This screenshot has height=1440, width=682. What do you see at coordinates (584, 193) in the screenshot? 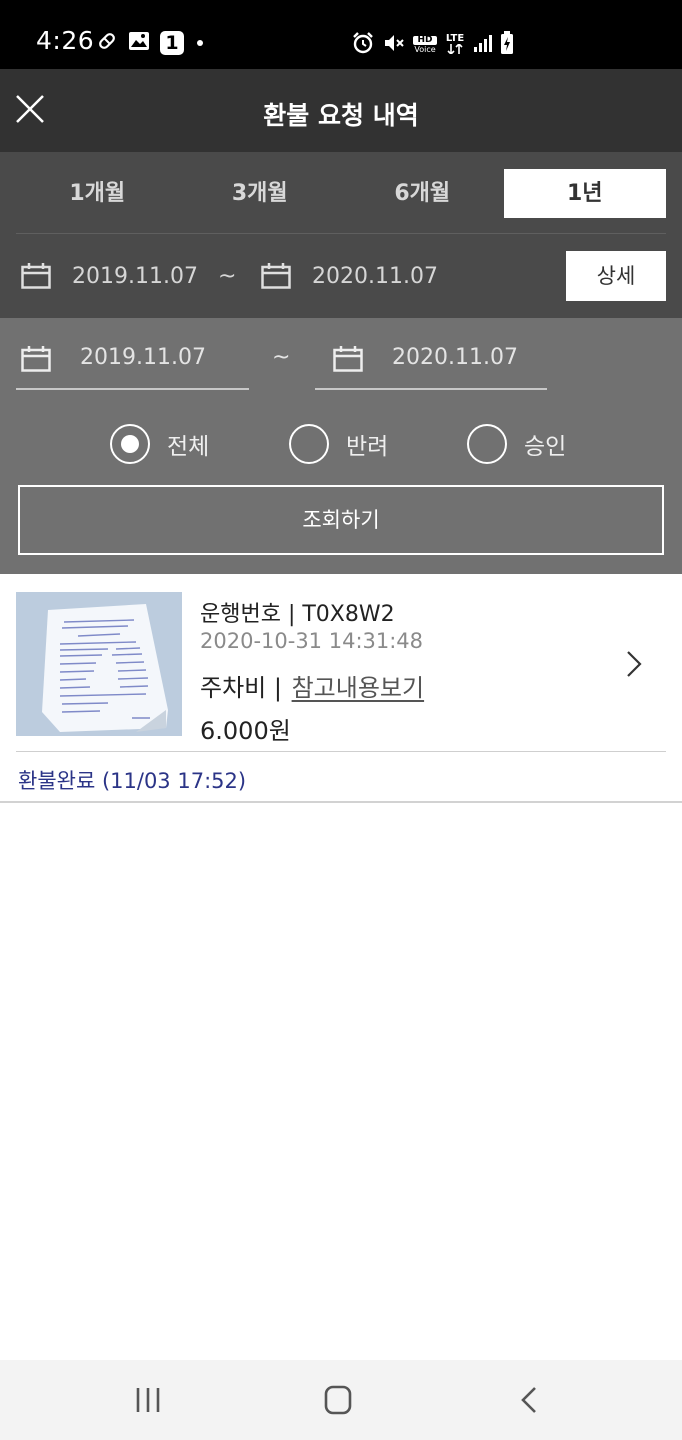
I see `tab-1-year: 1년` at bounding box center [584, 193].